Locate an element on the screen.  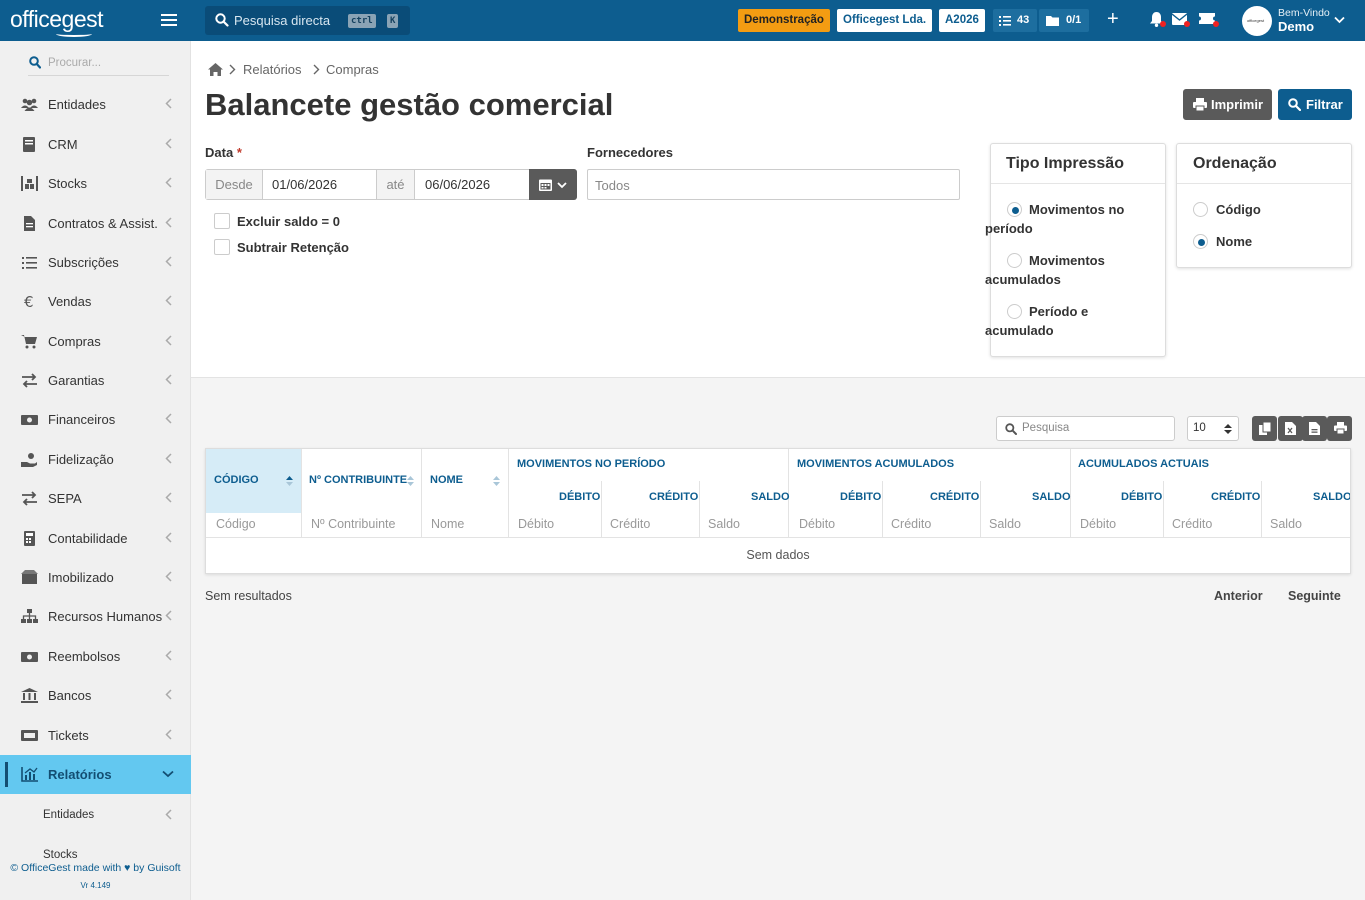
username: Demo is located at coordinates (1296, 26).